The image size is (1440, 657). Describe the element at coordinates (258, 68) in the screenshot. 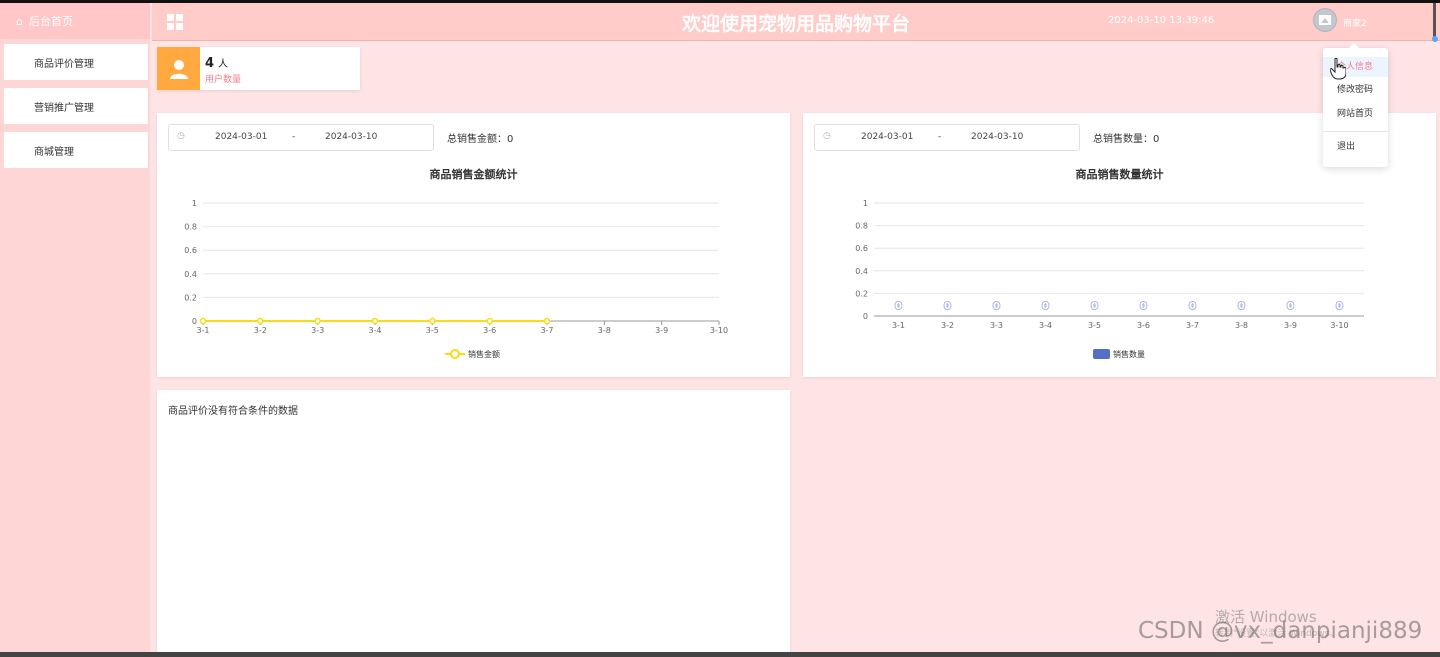

I see `user-count-card: 4人 用户数量` at that location.